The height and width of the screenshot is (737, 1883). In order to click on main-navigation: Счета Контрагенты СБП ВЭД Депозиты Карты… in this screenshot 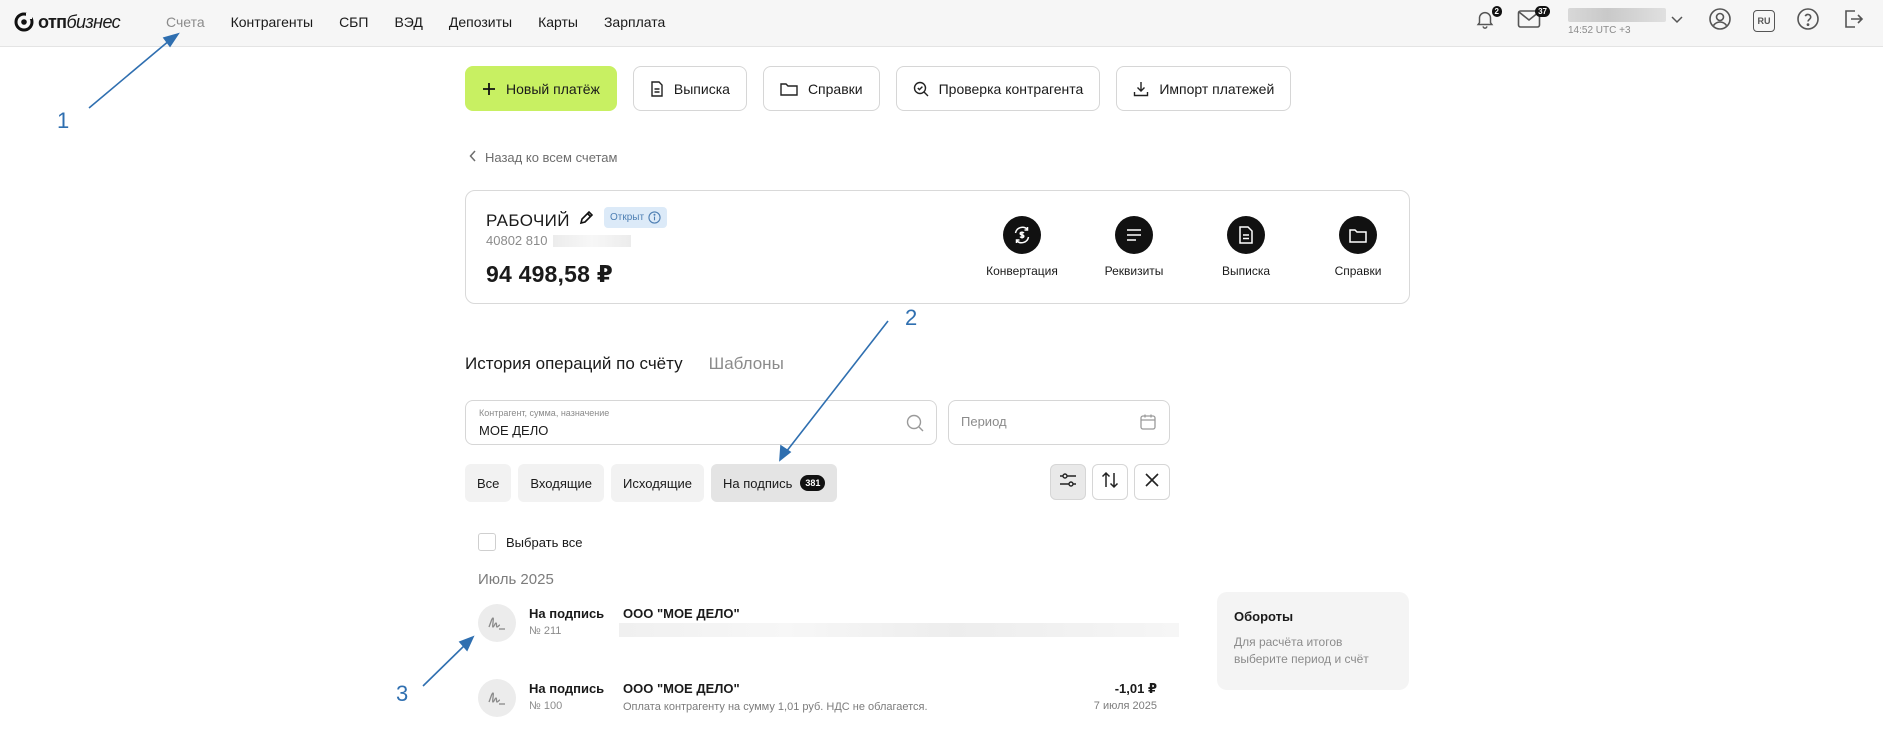, I will do `click(428, 22)`.